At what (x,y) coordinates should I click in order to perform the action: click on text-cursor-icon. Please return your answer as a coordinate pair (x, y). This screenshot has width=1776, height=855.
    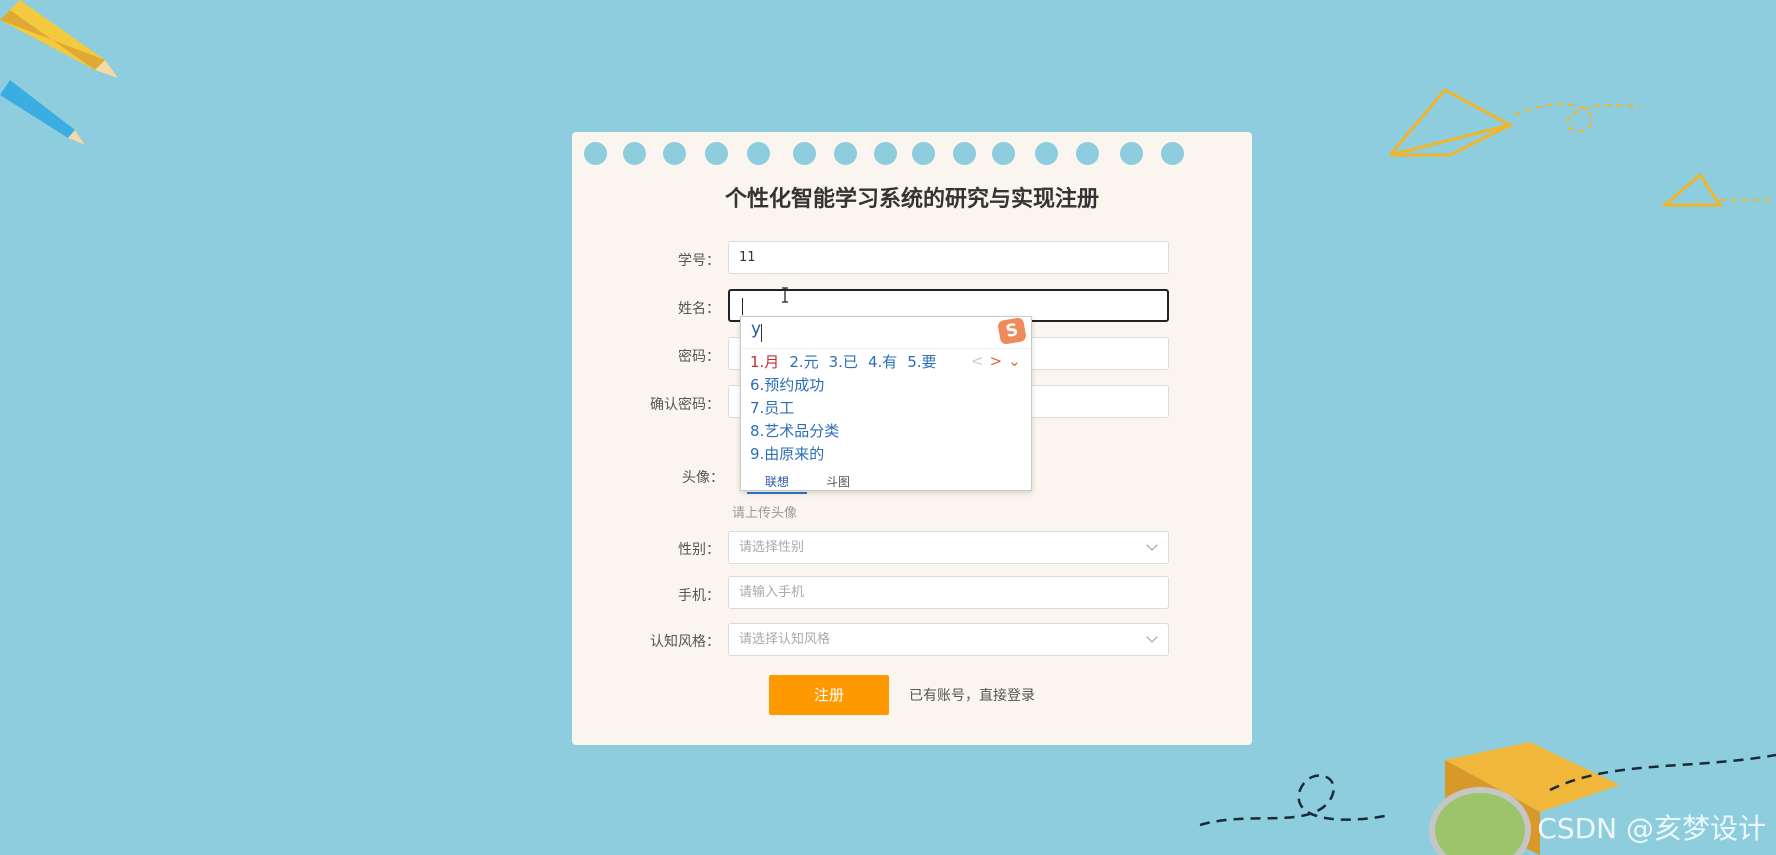
    Looking at the image, I should click on (785, 295).